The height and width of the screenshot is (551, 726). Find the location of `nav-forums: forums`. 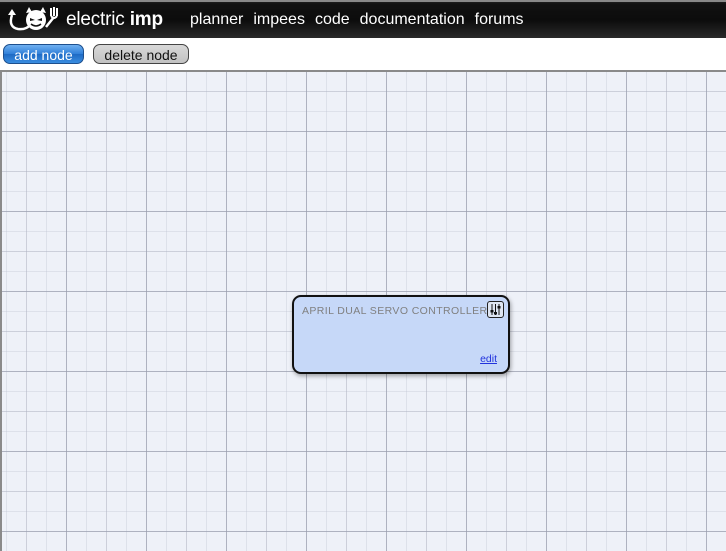

nav-forums: forums is located at coordinates (499, 20).